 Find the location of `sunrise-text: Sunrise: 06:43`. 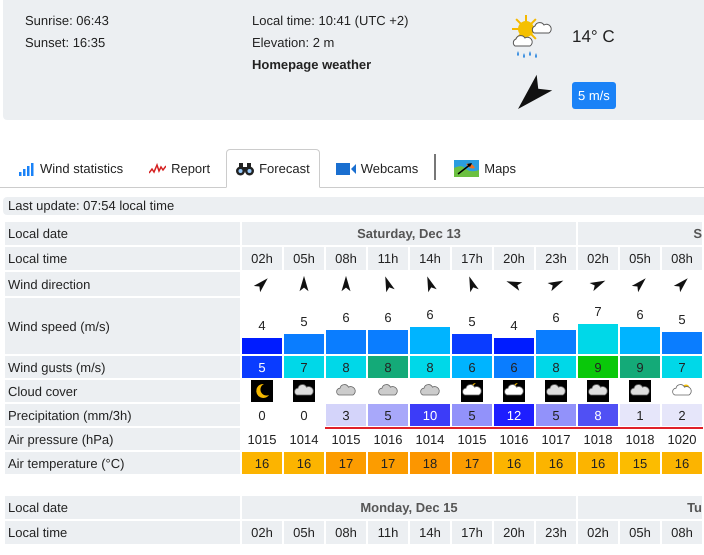

sunrise-text: Sunrise: 06:43 is located at coordinates (67, 21).